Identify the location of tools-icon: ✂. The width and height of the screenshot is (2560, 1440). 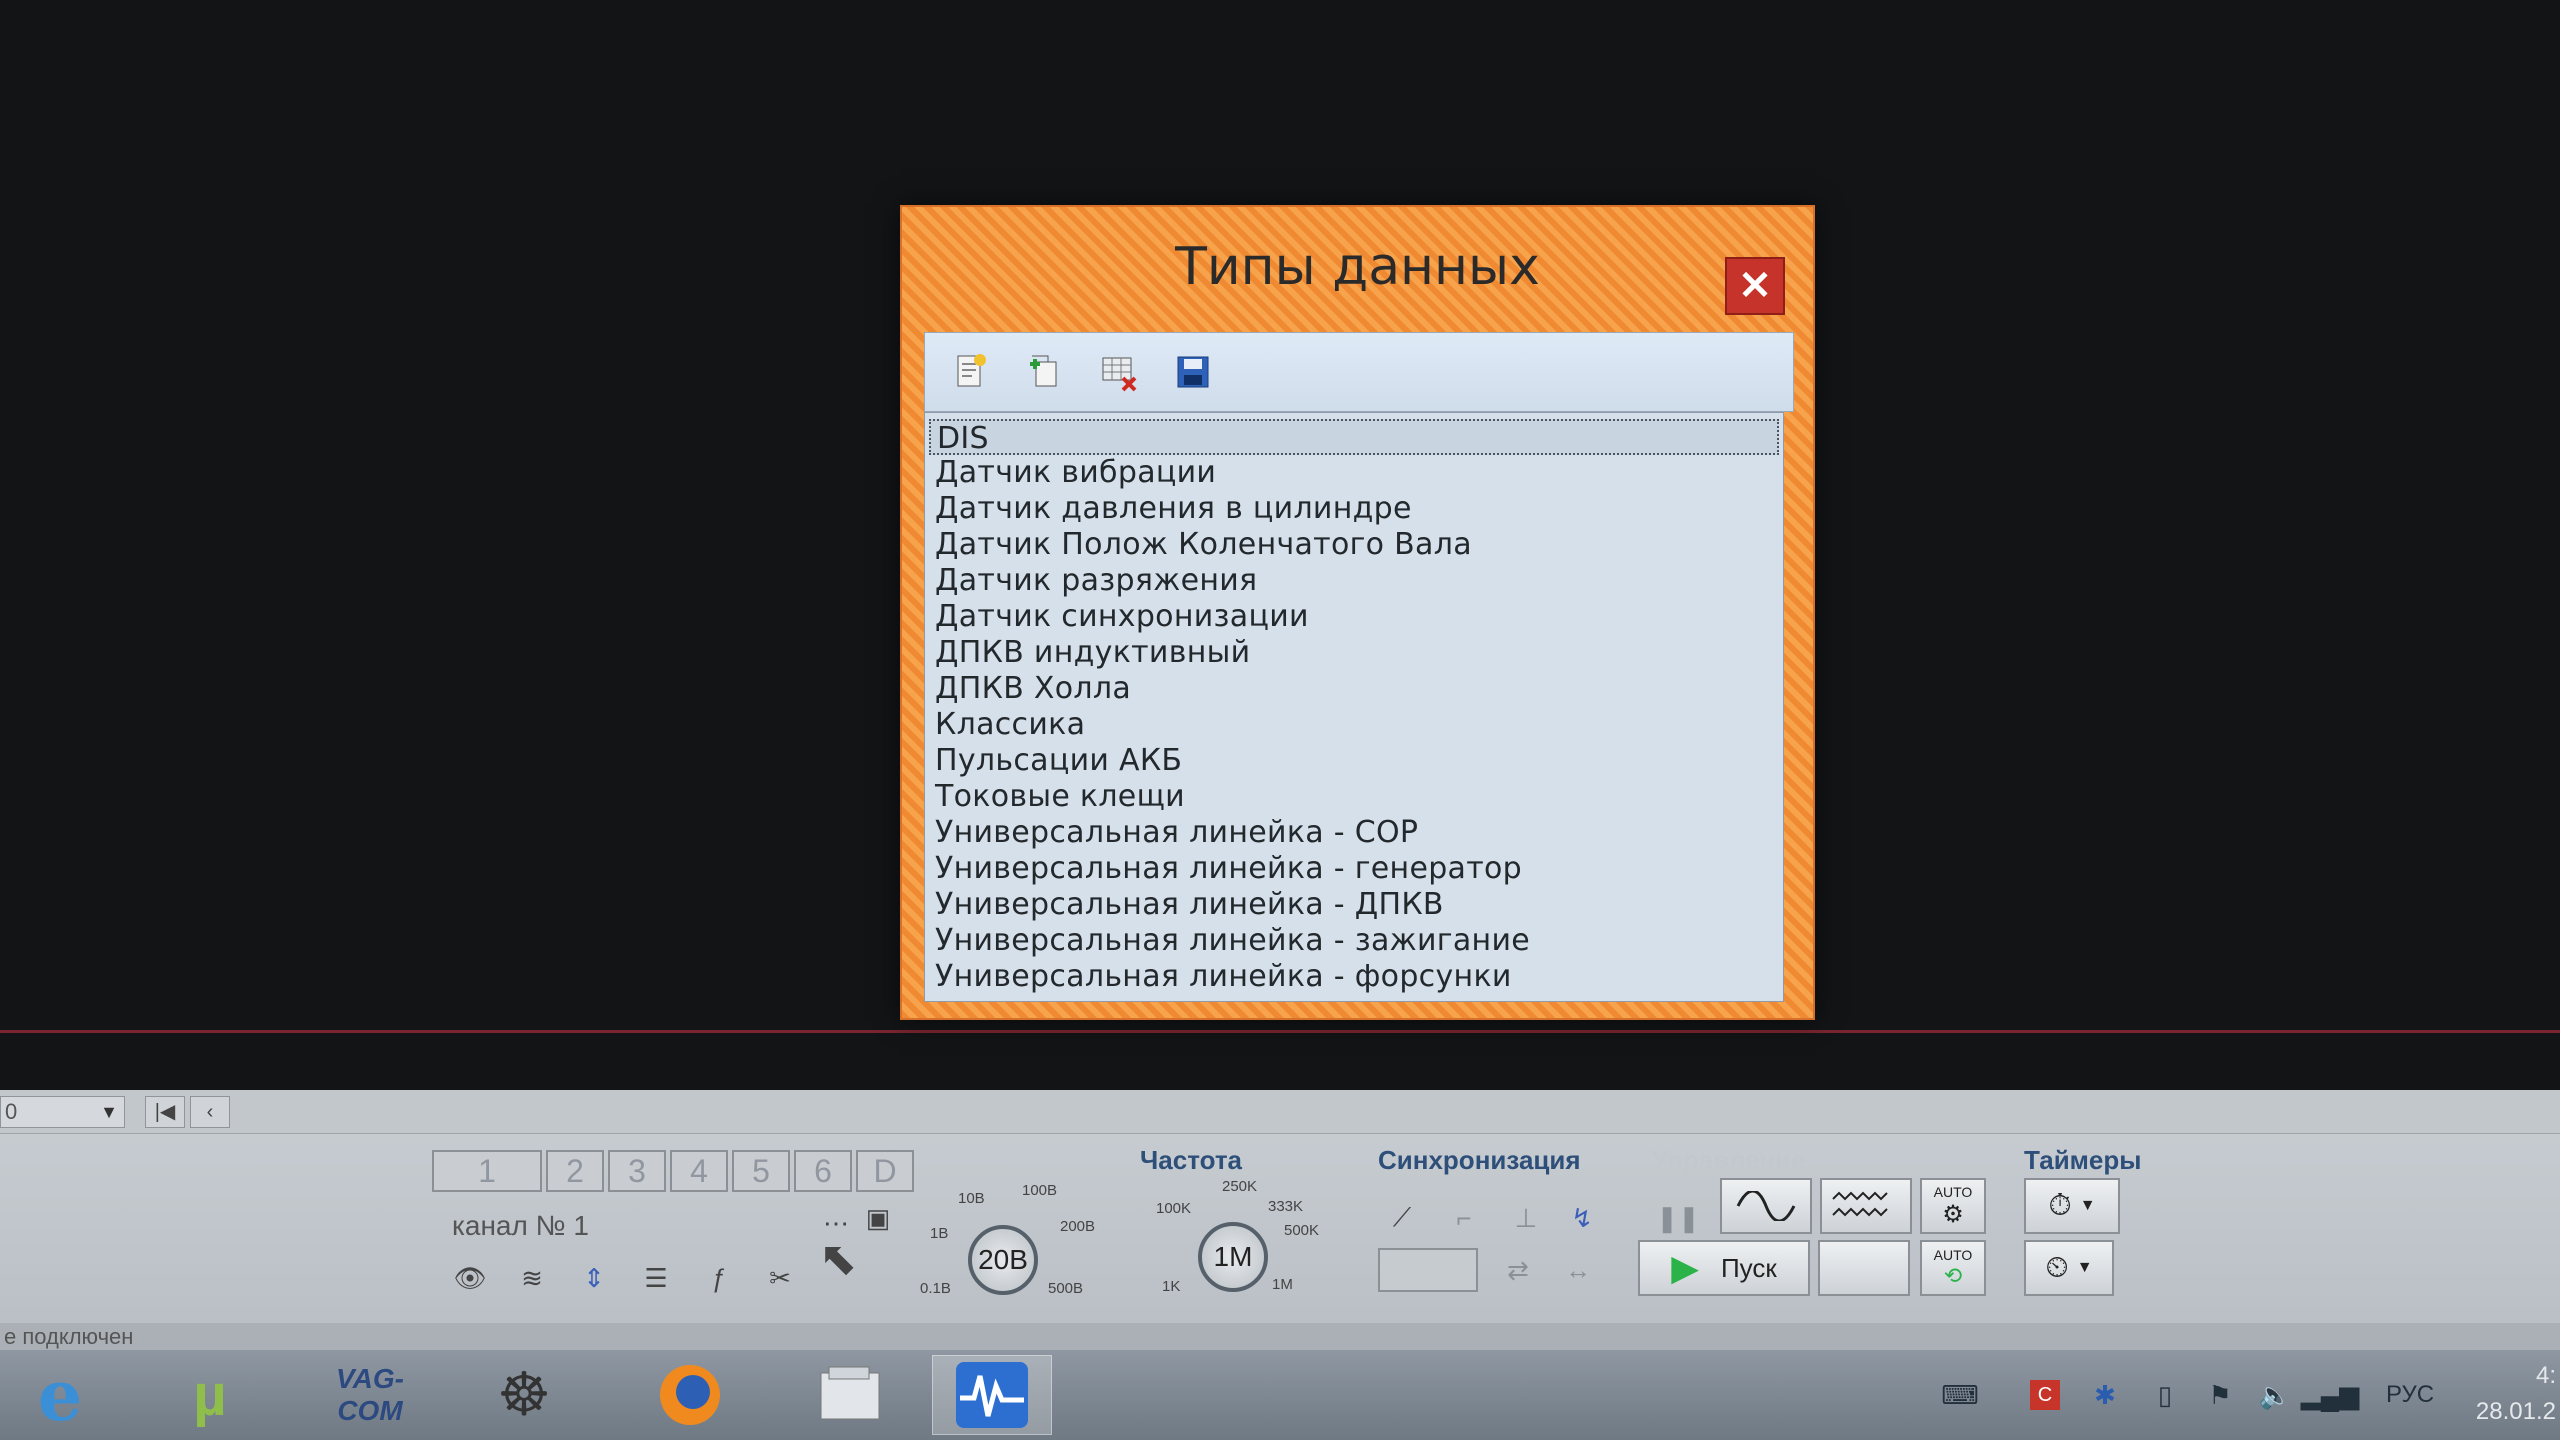
(780, 1278).